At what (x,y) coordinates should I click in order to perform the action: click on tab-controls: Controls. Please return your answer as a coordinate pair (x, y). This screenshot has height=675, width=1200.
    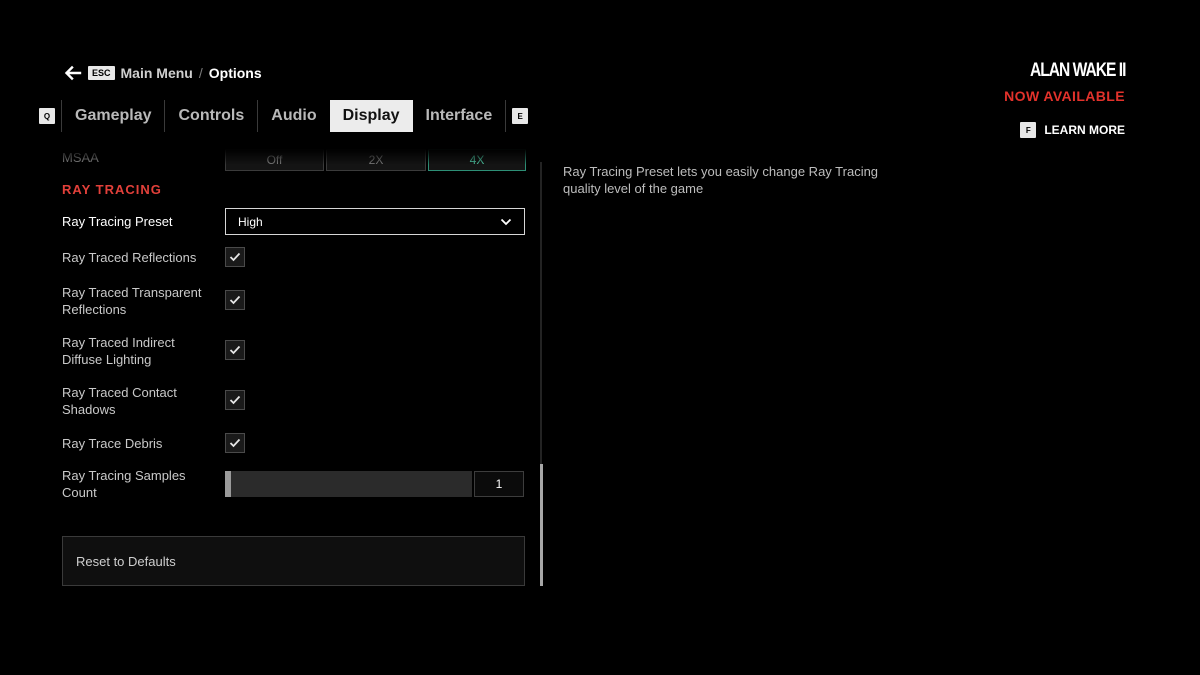
    Looking at the image, I should click on (211, 116).